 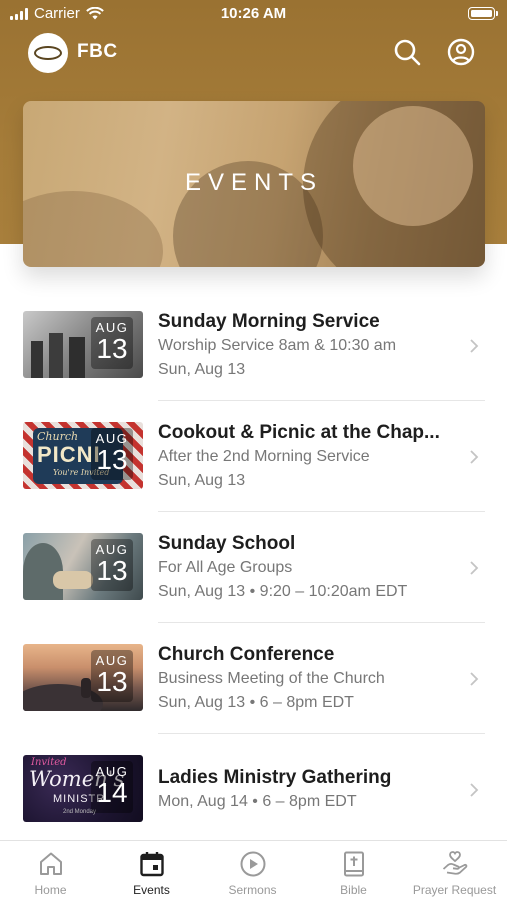 What do you see at coordinates (246, 654) in the screenshot?
I see `event-title: Church Conference` at bounding box center [246, 654].